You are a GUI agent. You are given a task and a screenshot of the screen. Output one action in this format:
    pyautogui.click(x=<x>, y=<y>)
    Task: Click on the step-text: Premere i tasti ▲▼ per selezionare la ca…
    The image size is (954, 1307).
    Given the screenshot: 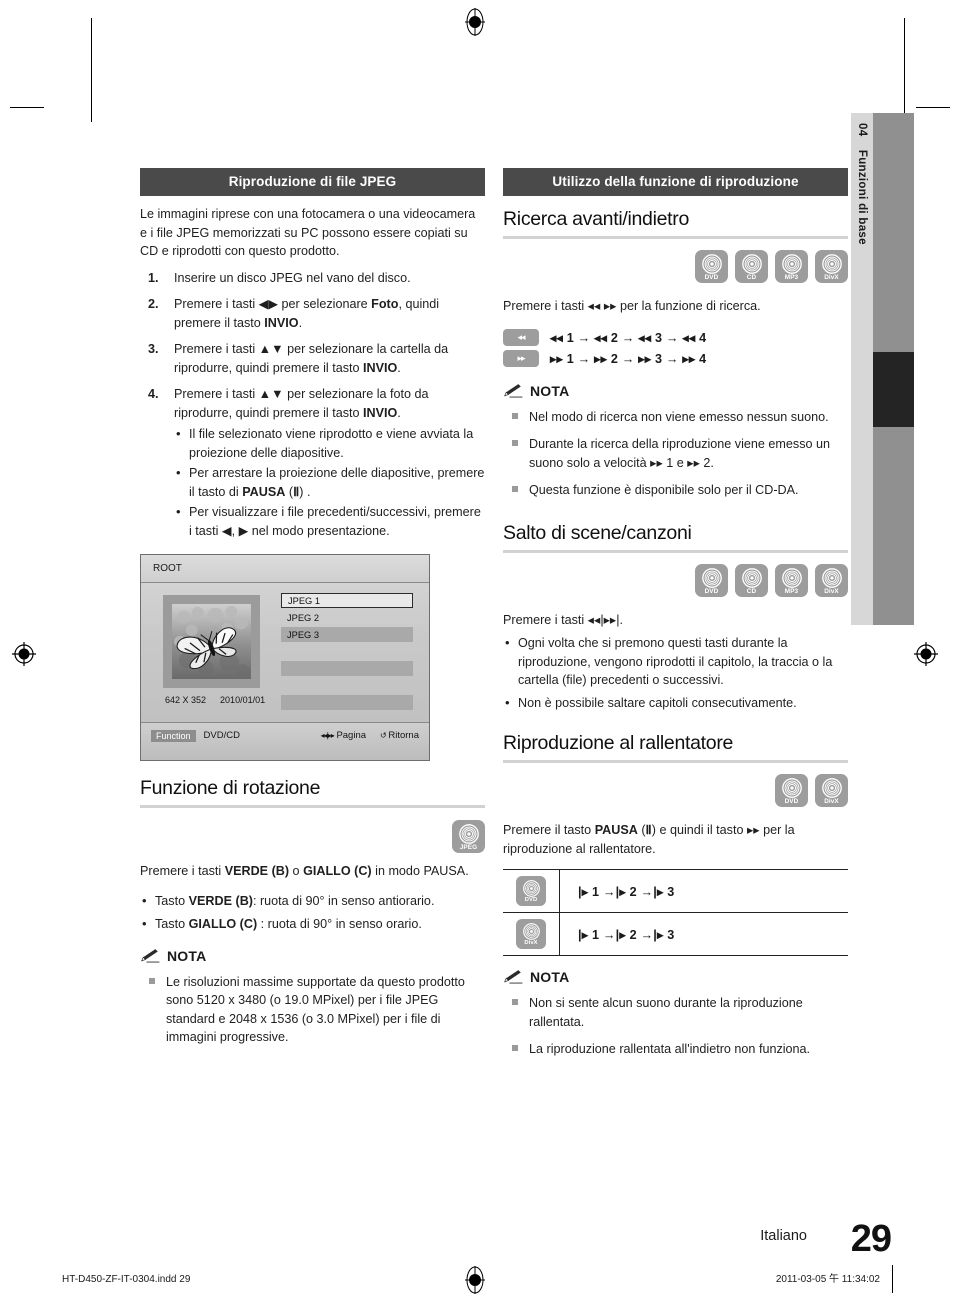 What is the action you would take?
    pyautogui.click(x=311, y=358)
    